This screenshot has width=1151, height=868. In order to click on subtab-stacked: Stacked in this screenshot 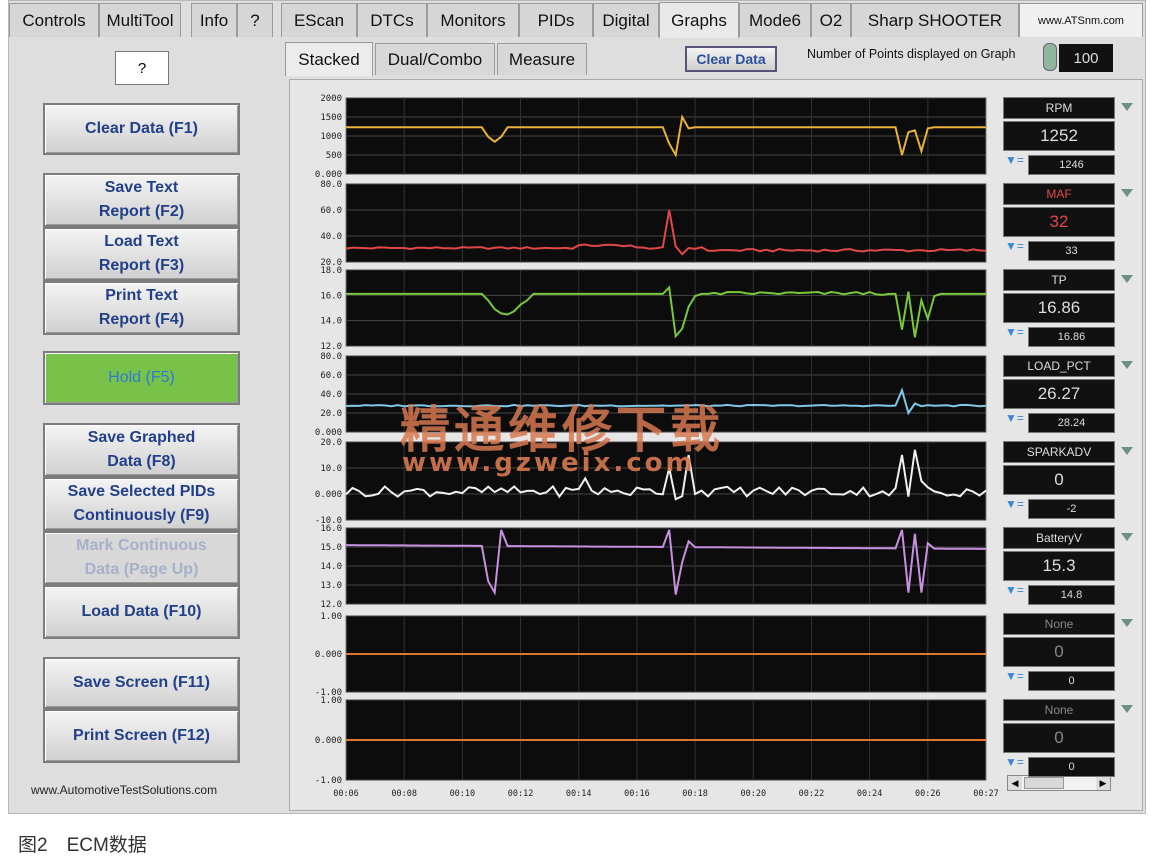, I will do `click(329, 59)`.